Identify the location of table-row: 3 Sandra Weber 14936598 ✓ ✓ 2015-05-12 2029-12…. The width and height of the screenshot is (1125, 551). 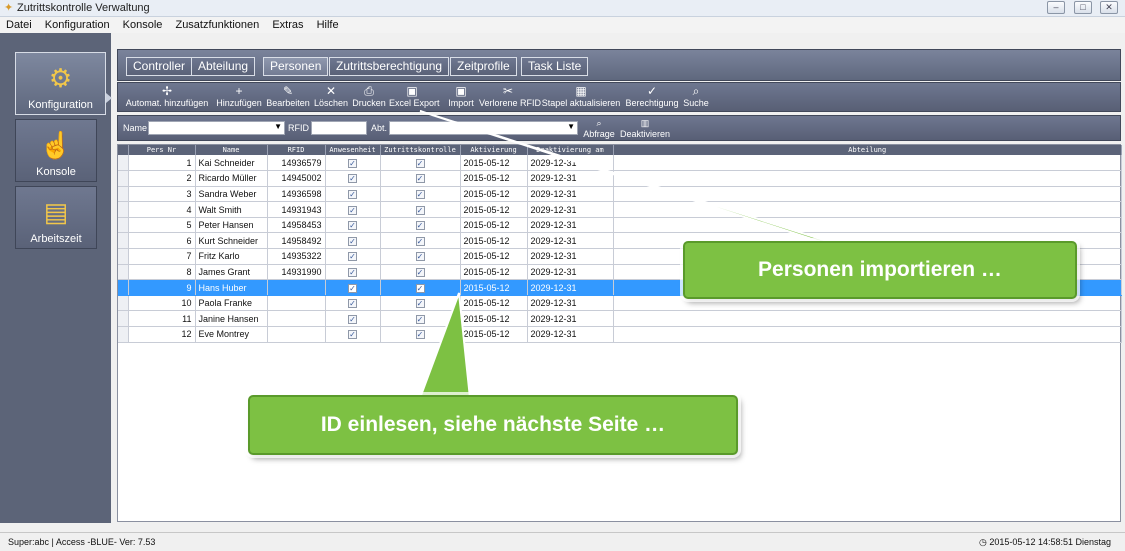
(620, 194).